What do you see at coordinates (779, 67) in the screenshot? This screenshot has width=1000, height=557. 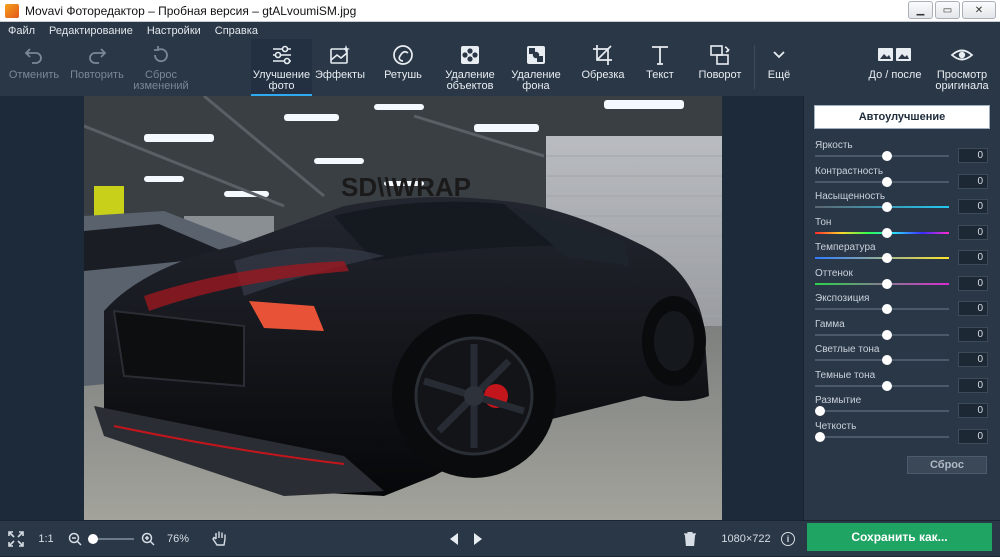 I see `more-tools-button: Ещё` at bounding box center [779, 67].